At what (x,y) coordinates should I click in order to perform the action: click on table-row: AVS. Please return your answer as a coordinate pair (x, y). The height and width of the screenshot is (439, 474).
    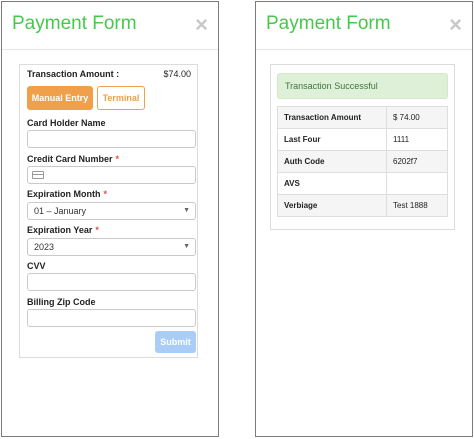
    Looking at the image, I should click on (362, 183).